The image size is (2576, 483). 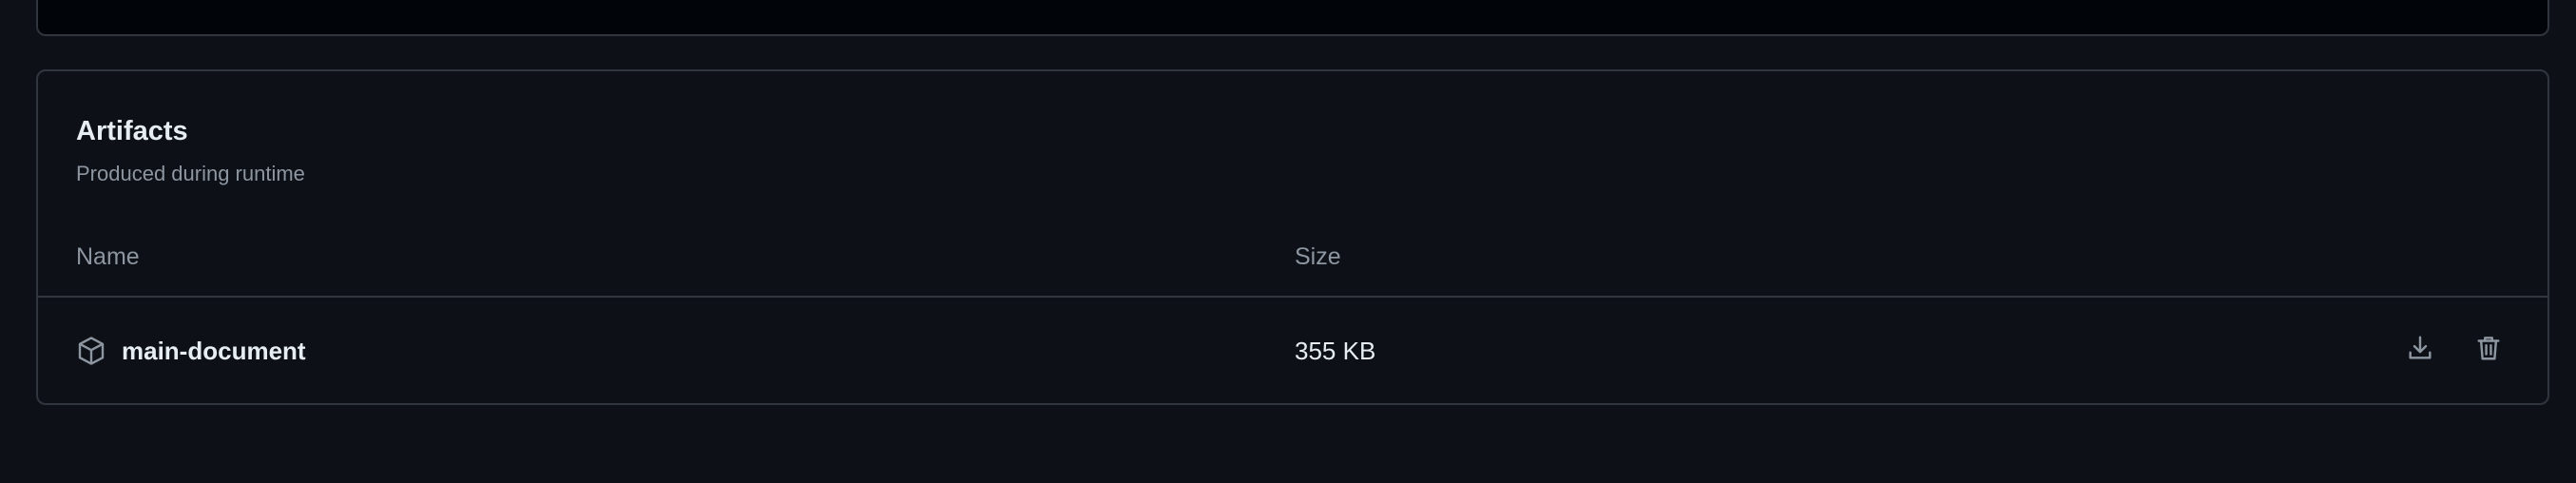 I want to click on download-button, so click(x=2420, y=350).